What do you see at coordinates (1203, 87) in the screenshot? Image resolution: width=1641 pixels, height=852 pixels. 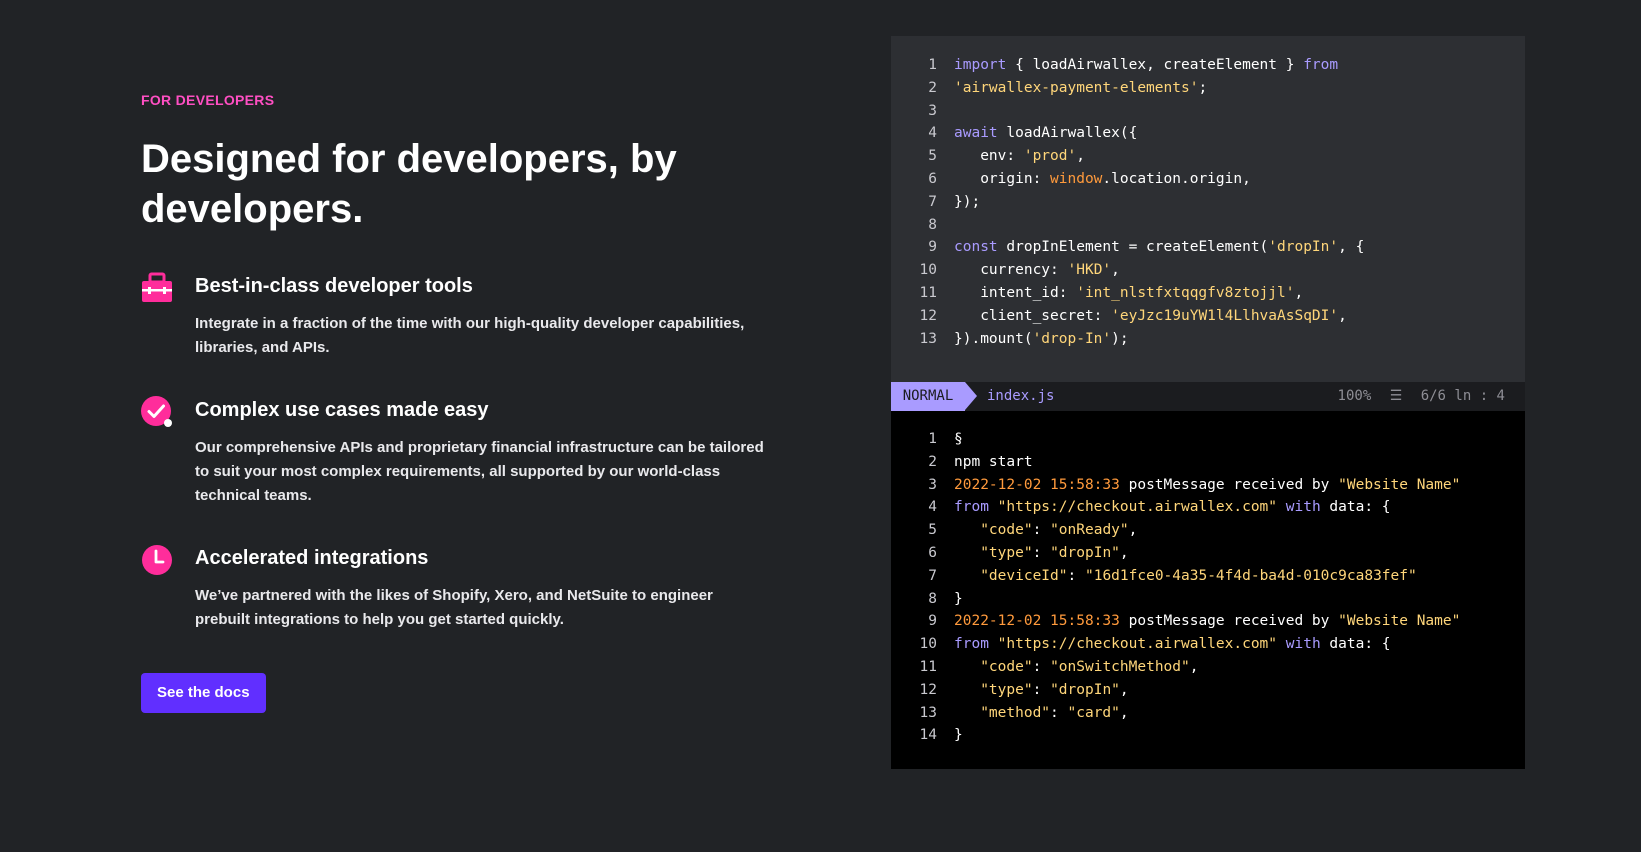 I see `code-token: ;` at bounding box center [1203, 87].